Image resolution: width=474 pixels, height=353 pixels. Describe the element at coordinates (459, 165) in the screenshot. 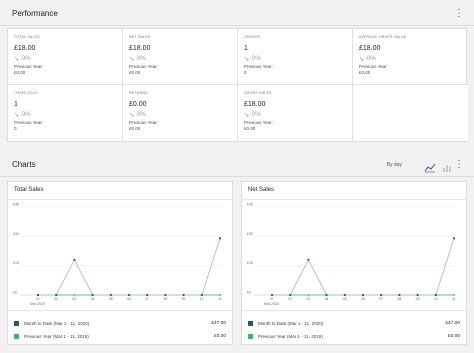

I see `charts-menu-icon: ⋮` at that location.